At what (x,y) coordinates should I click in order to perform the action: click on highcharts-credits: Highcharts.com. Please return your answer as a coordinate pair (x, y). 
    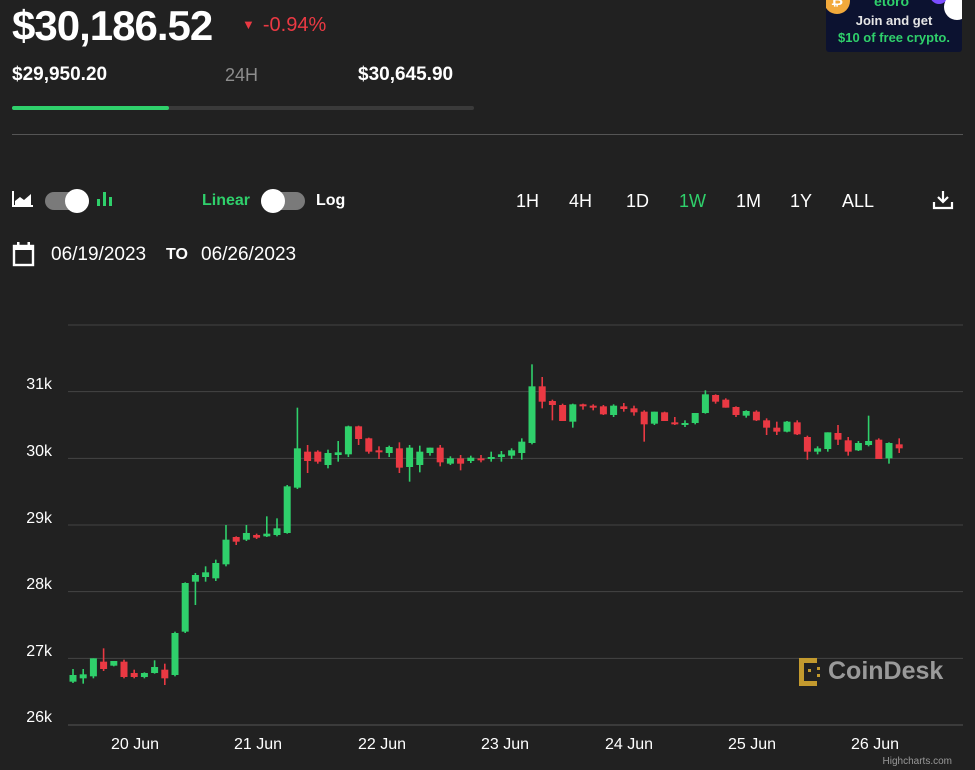
    Looking at the image, I should click on (917, 761).